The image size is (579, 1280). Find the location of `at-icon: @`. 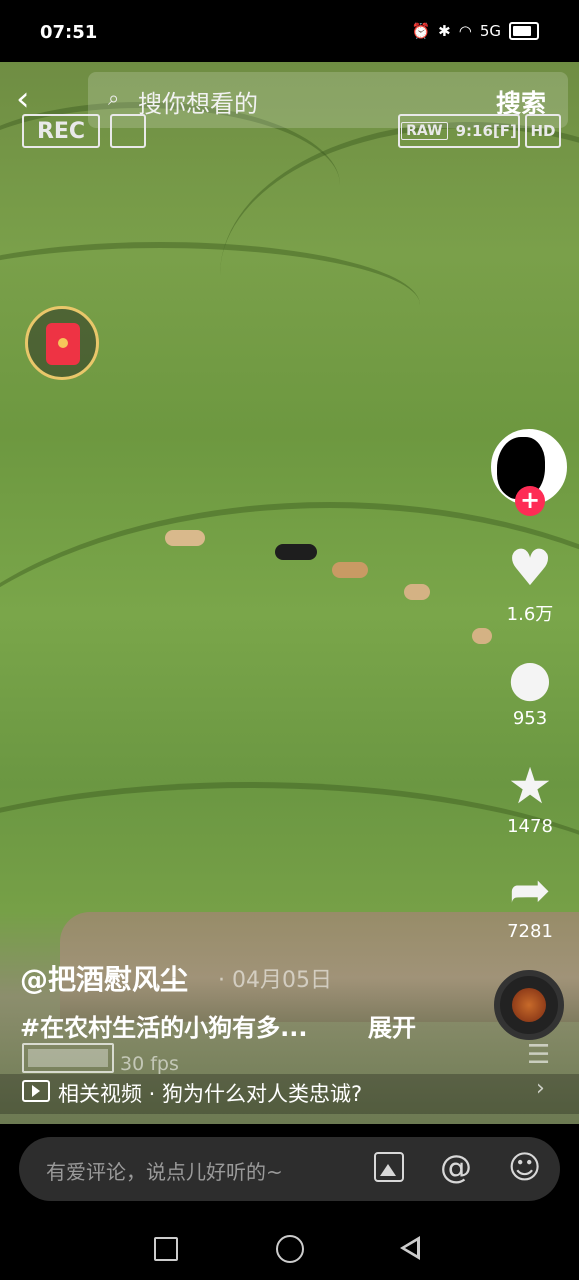

at-icon: @ is located at coordinates (456, 1167).